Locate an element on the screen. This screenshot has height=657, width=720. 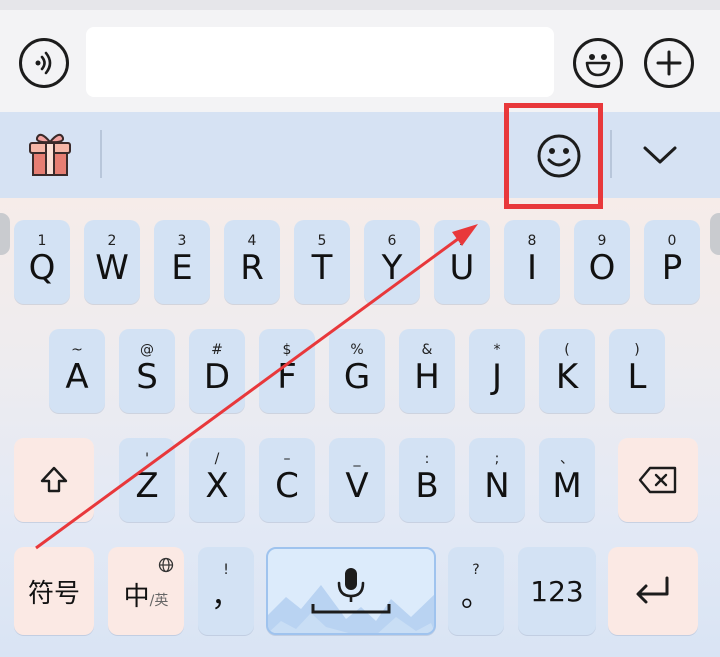
key-primary-label: I is located at coordinates (532, 268).